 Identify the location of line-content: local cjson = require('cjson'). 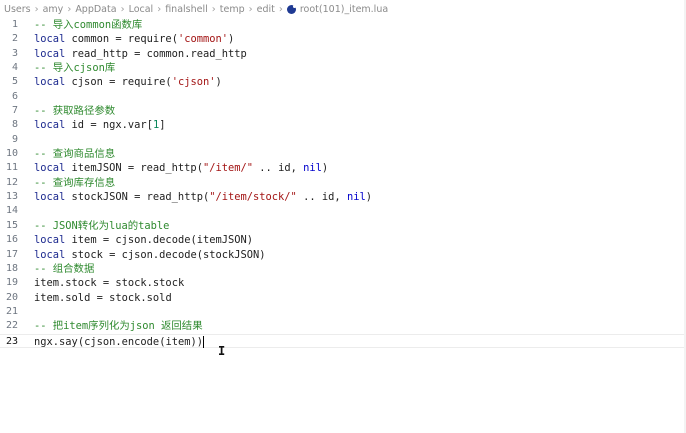
(128, 82).